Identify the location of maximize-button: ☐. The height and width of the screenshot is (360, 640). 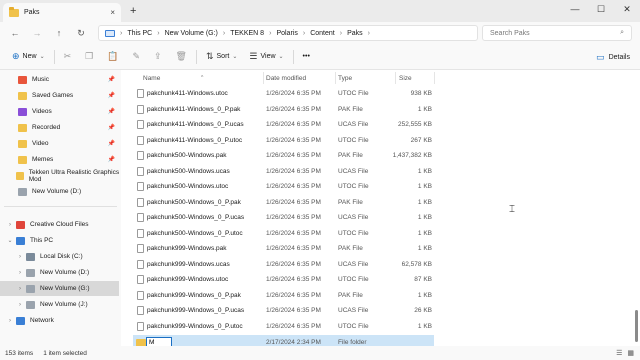
(601, 9).